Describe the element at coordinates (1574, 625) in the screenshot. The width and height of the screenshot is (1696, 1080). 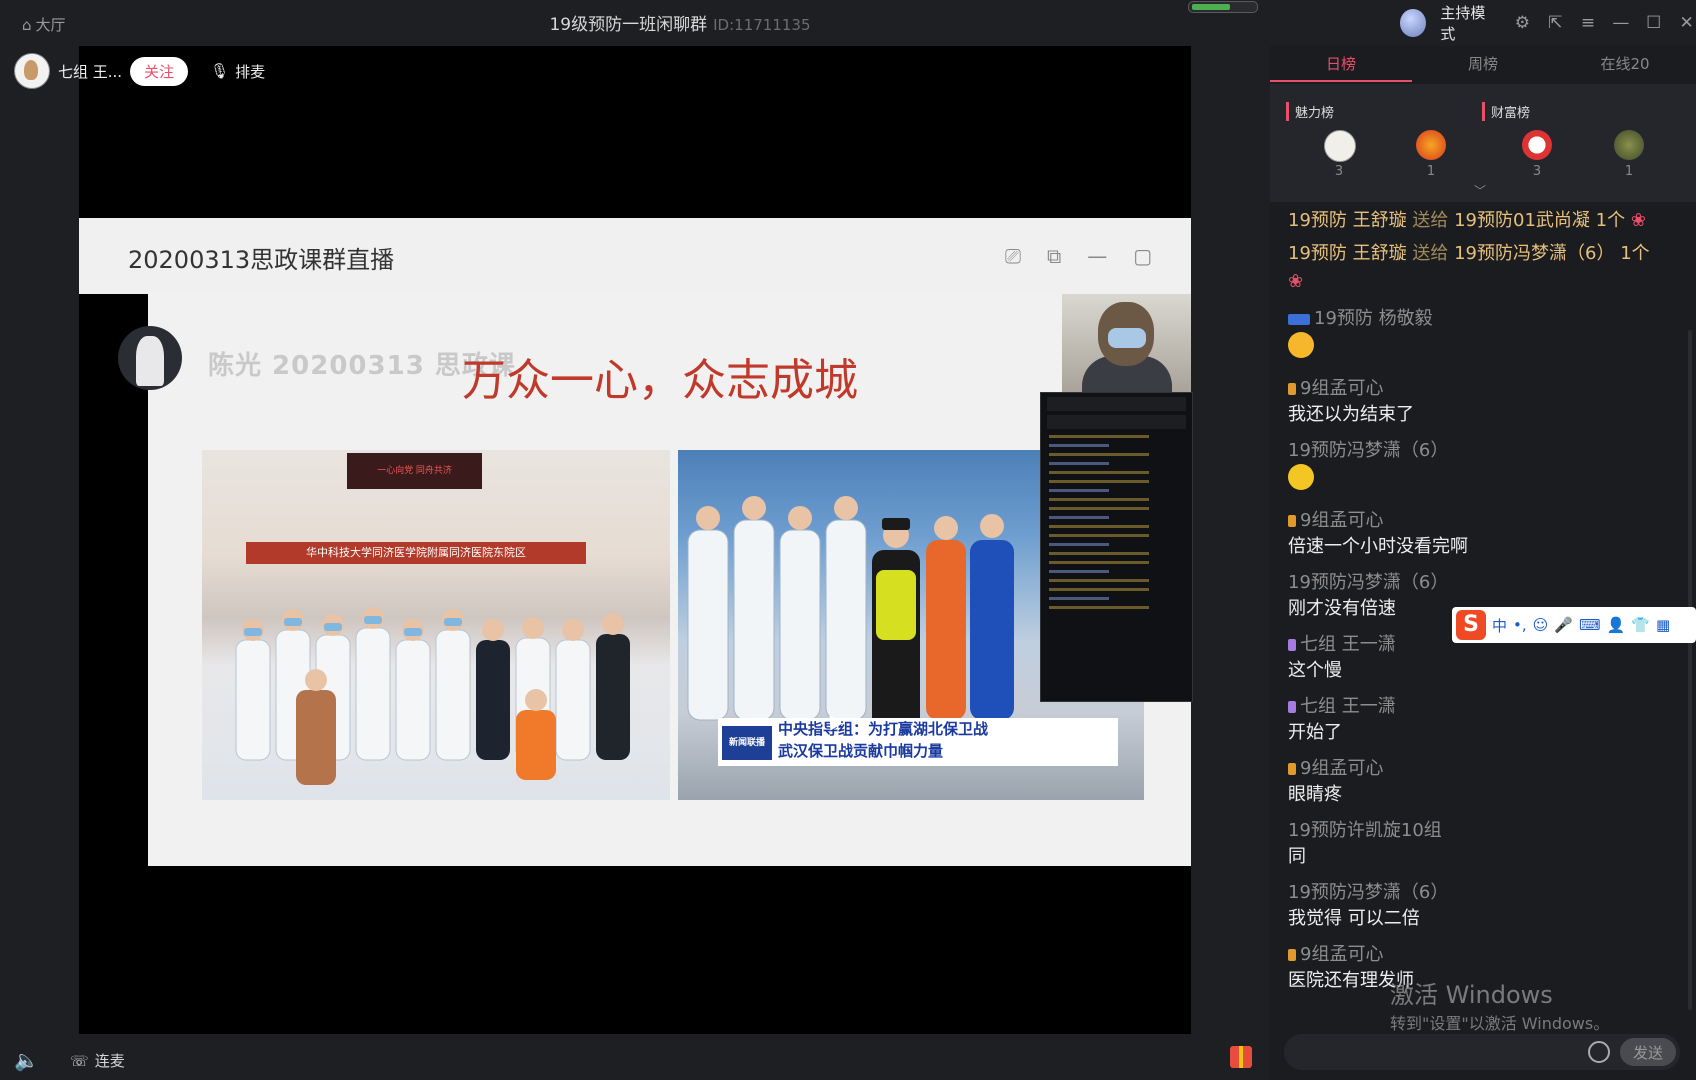
I see `ime-toolbar: S 中 •, ☺ 🎤 ⌨ 👤 👕 ▦` at that location.